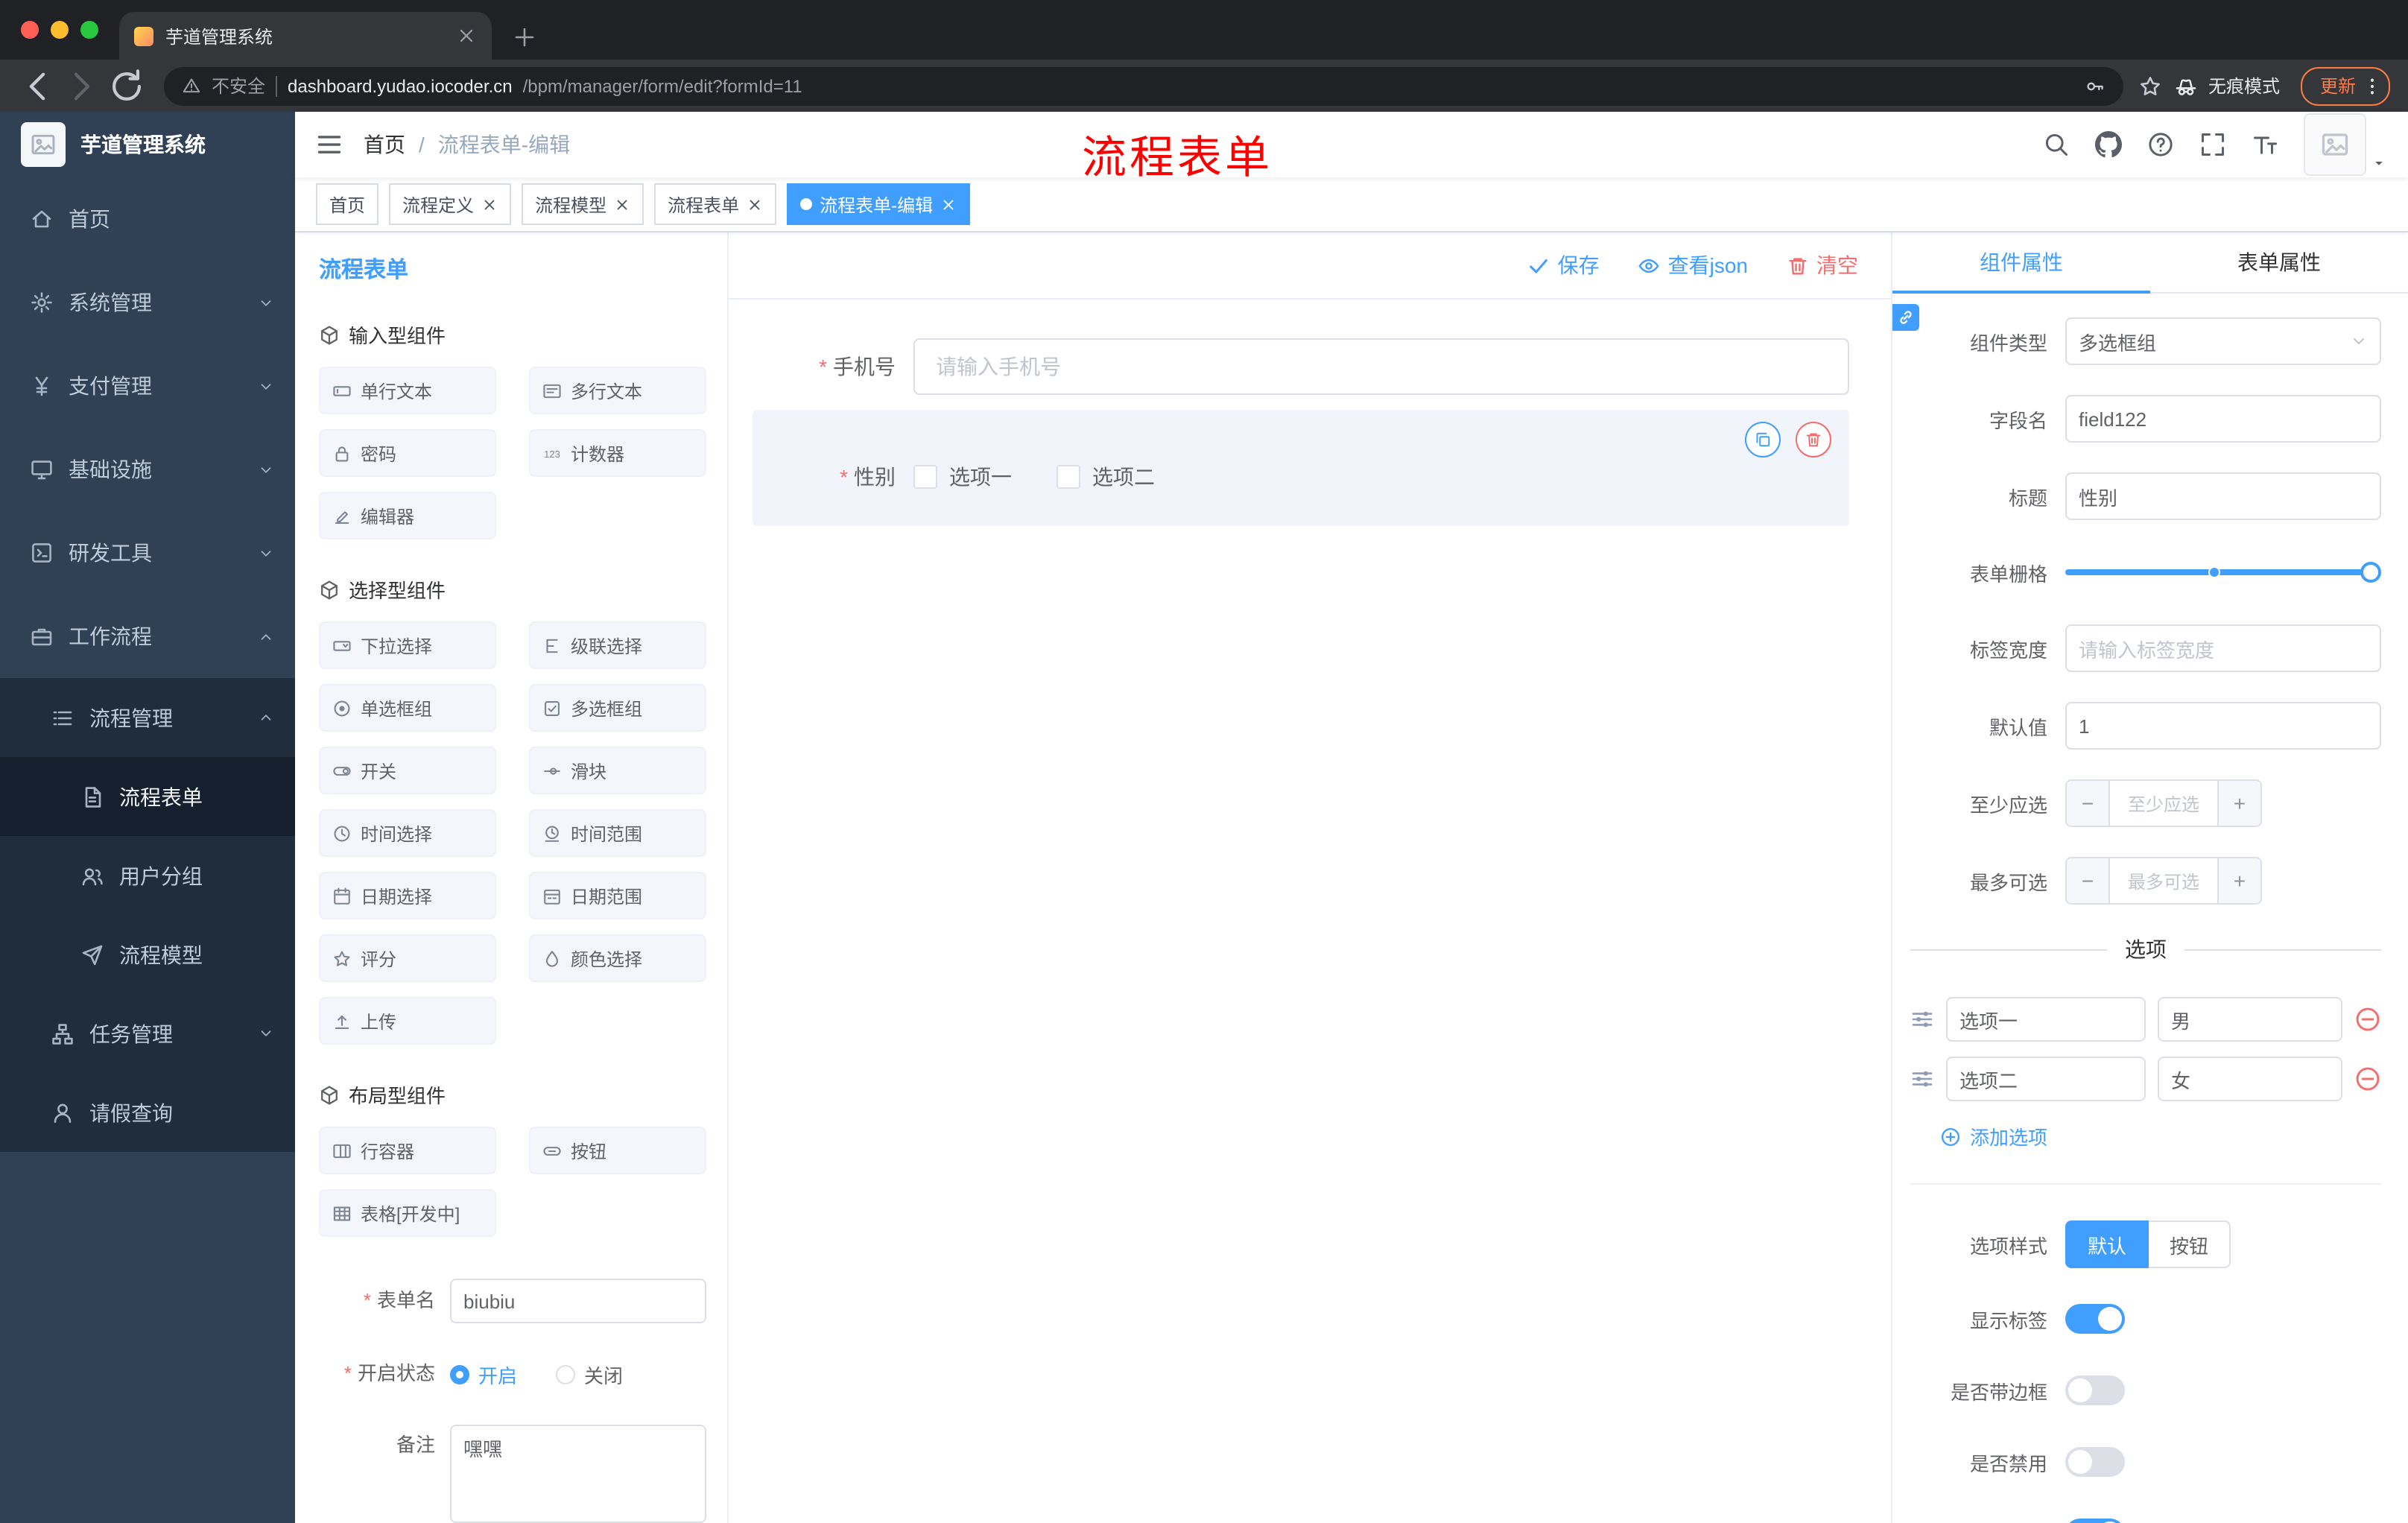  What do you see at coordinates (2345, 86) in the screenshot?
I see `browser-update-button: 更新` at bounding box center [2345, 86].